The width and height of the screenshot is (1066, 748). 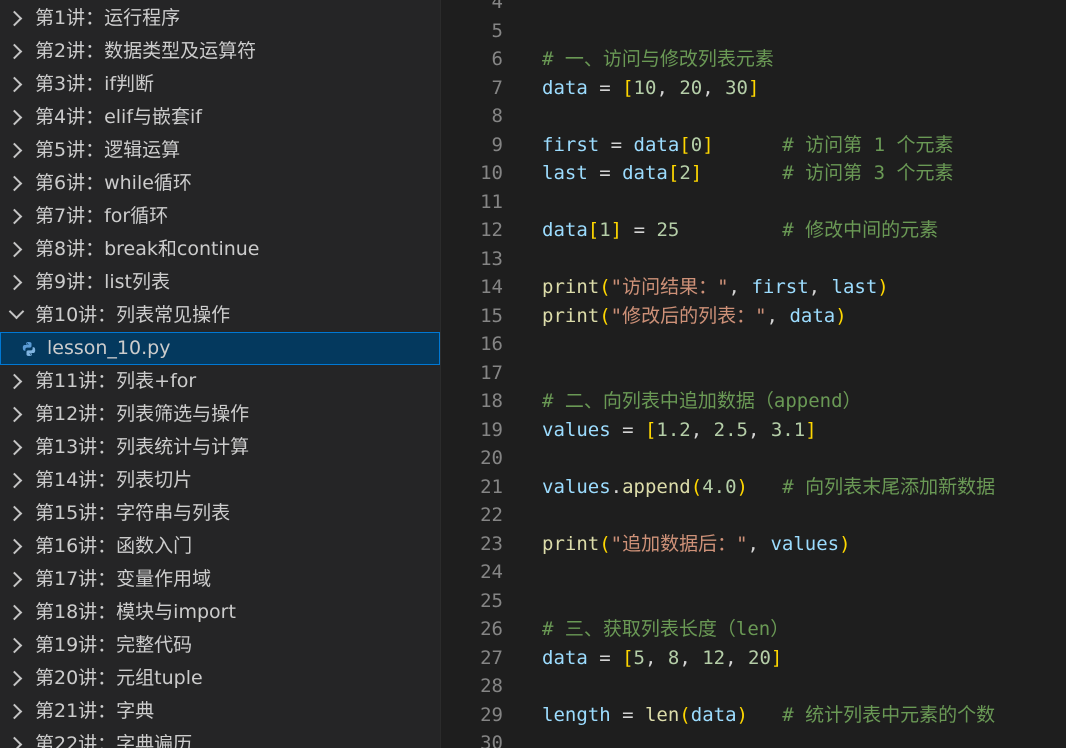 What do you see at coordinates (753, 259) in the screenshot?
I see `code-line: 13` at bounding box center [753, 259].